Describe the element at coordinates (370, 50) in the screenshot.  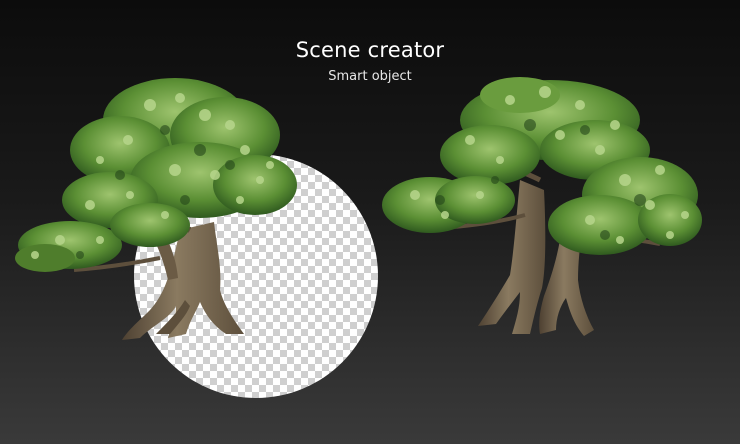
I see `page-title: Scene creator` at that location.